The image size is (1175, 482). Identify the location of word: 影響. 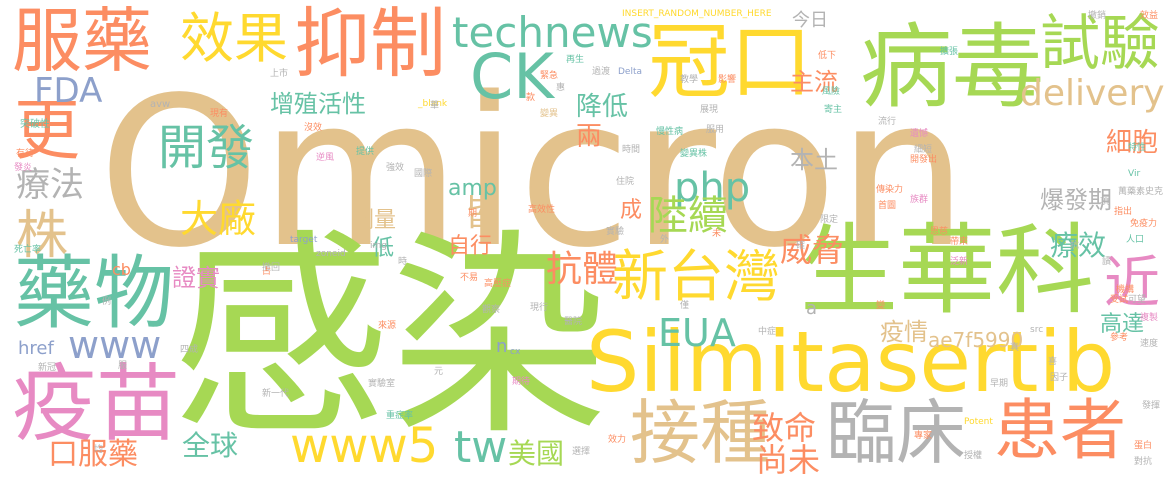
(727, 80).